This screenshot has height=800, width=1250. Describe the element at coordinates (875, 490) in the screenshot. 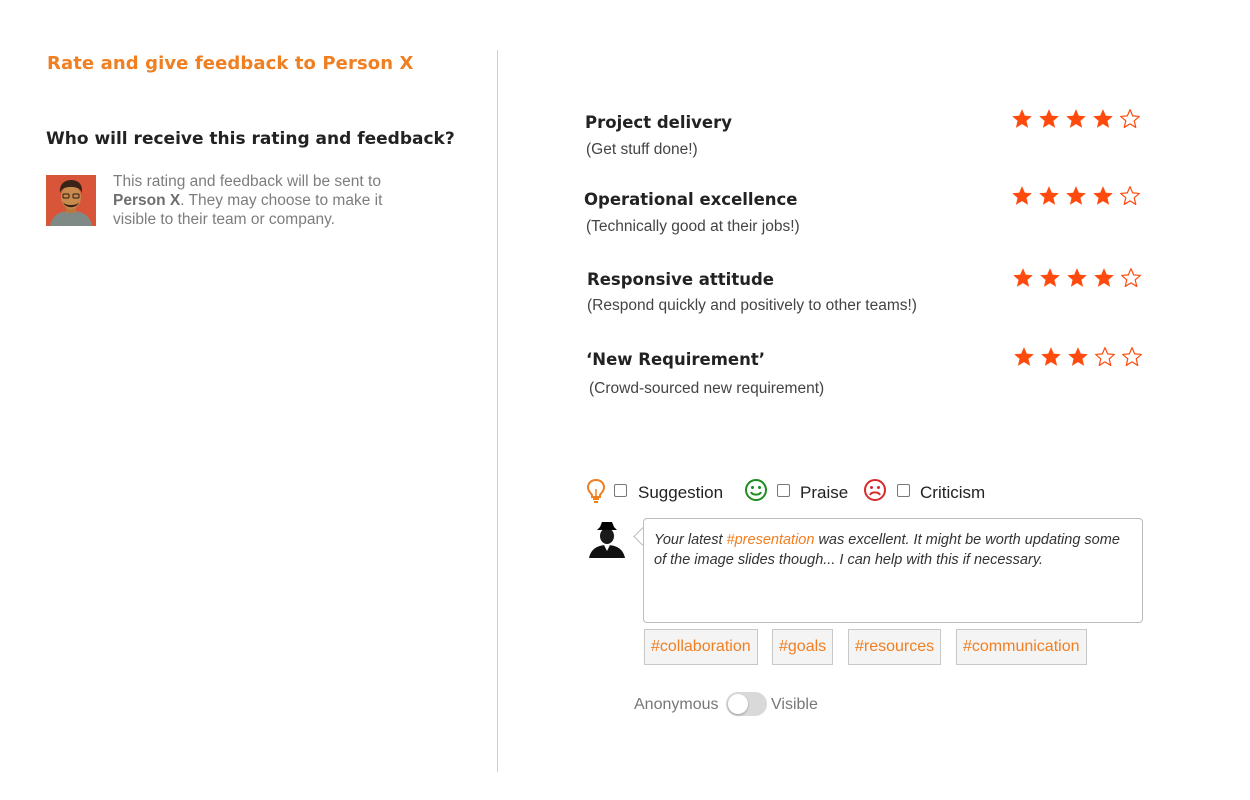

I see `frown-icon` at that location.